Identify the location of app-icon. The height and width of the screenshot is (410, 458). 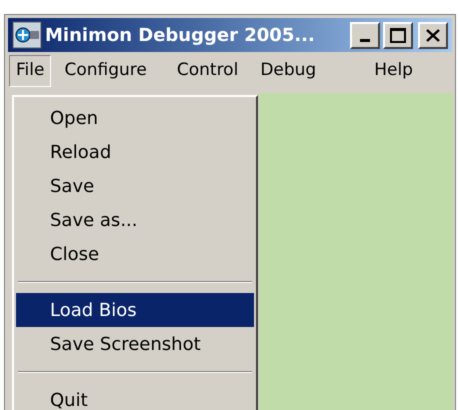
(27, 35).